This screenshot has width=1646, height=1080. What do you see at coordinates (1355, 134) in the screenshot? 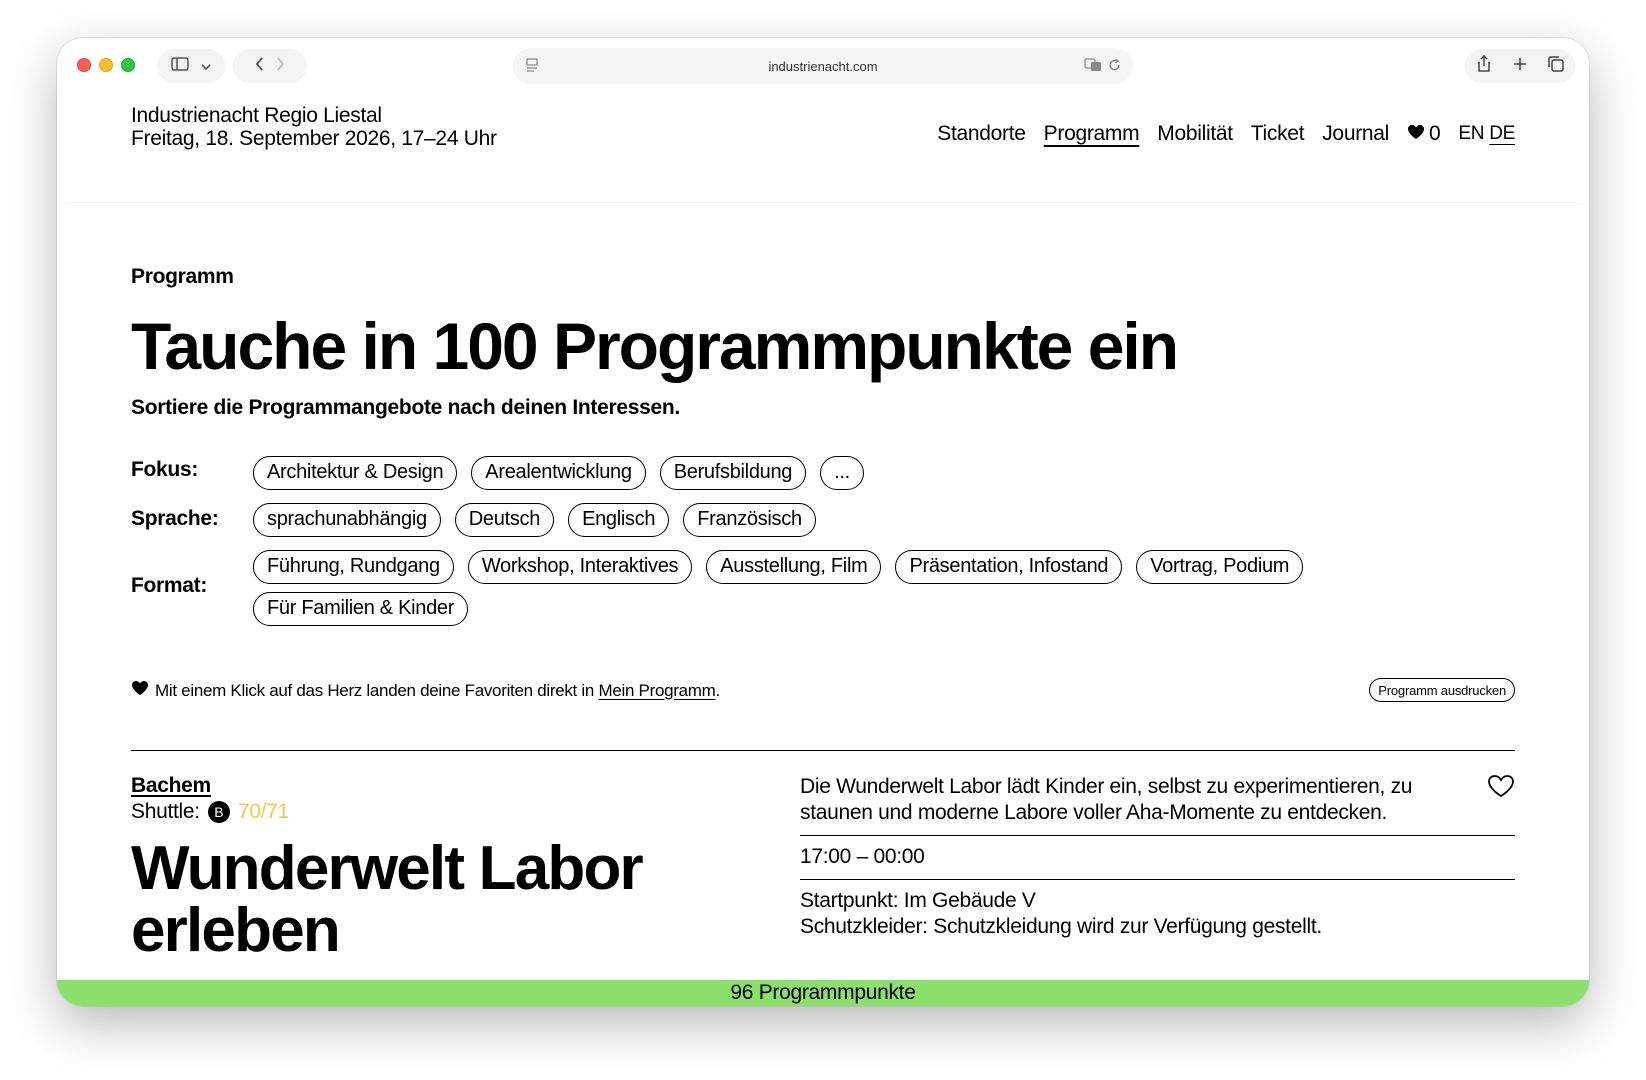
I see `nav-journal: Journal` at bounding box center [1355, 134].